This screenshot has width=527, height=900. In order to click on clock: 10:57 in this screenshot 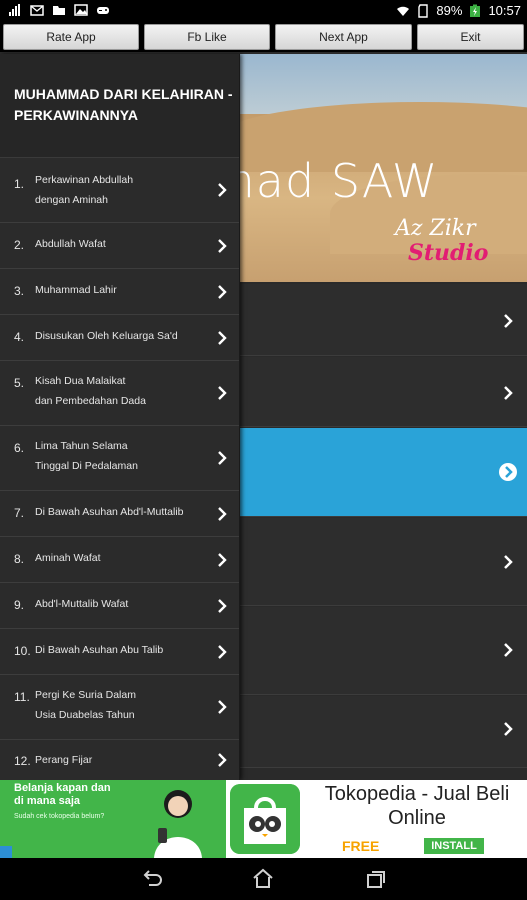, I will do `click(504, 10)`.